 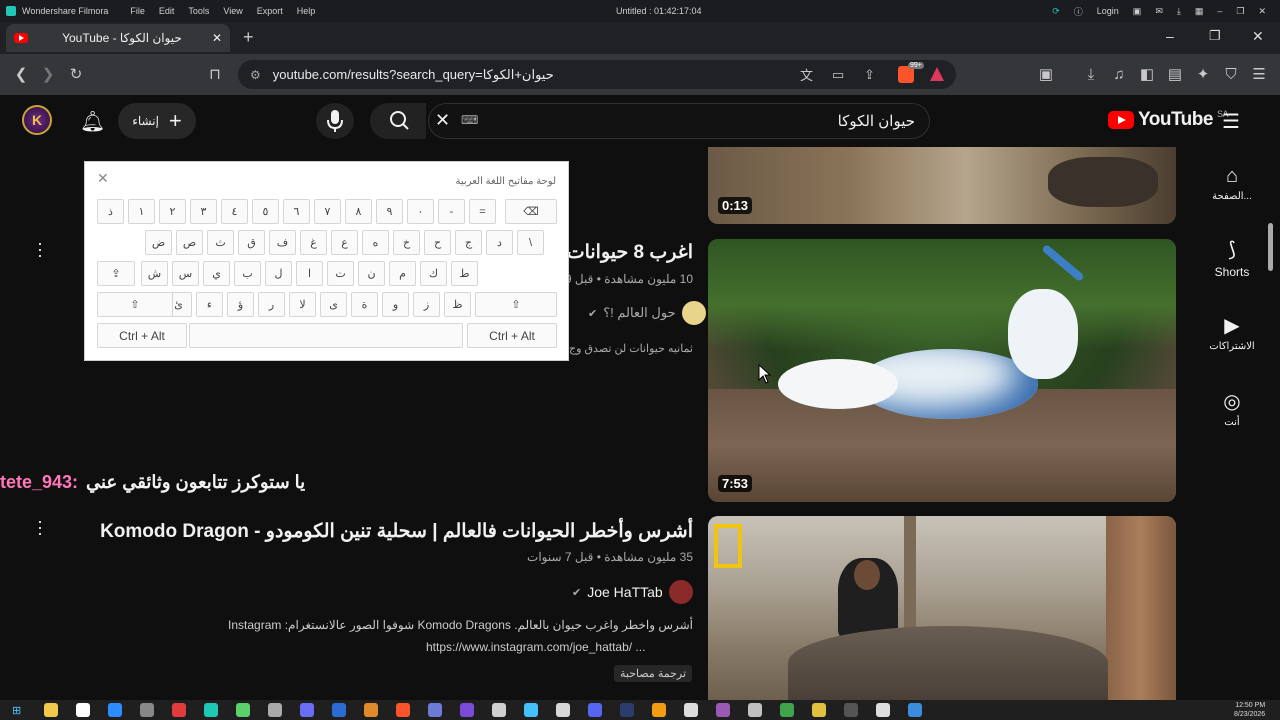 What do you see at coordinates (942, 185) in the screenshot?
I see `video-thumbnail: 0:13` at bounding box center [942, 185].